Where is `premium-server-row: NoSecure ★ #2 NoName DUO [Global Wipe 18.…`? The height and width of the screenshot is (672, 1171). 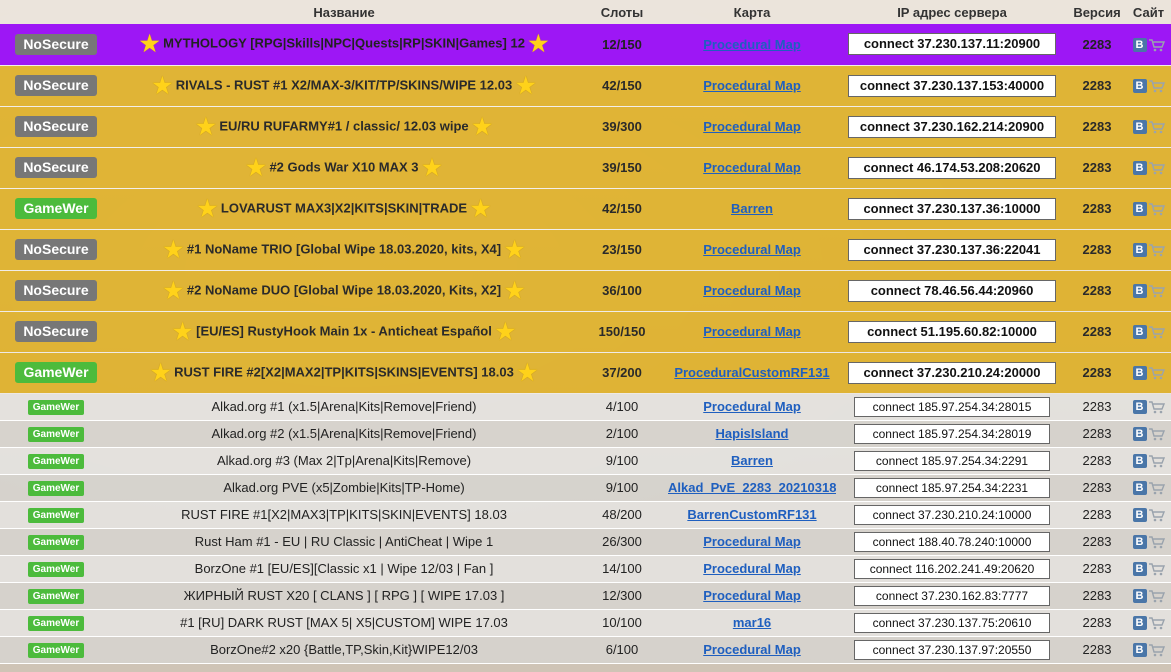 premium-server-row: NoSecure ★ #2 NoName DUO [Global Wipe 18.… is located at coordinates (585, 291).